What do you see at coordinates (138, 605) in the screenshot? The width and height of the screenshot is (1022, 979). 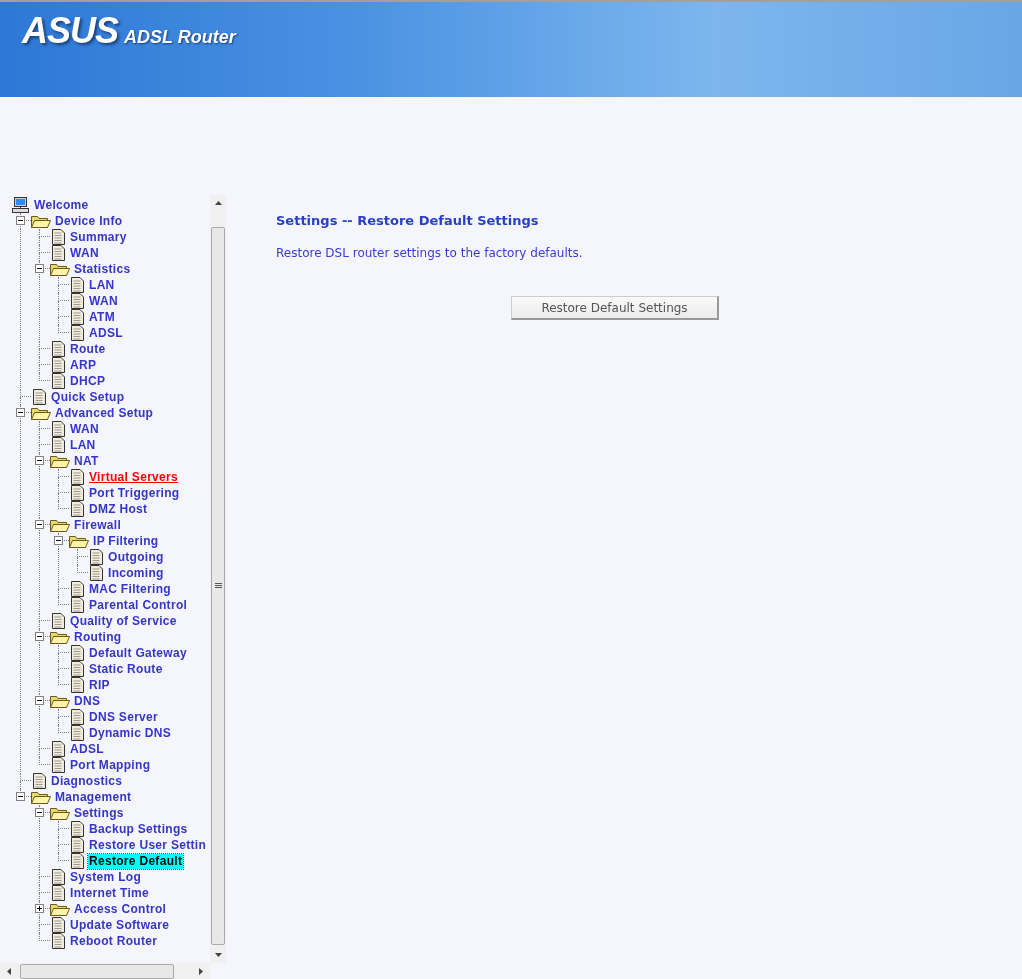 I see `tree-link: Parental Control` at bounding box center [138, 605].